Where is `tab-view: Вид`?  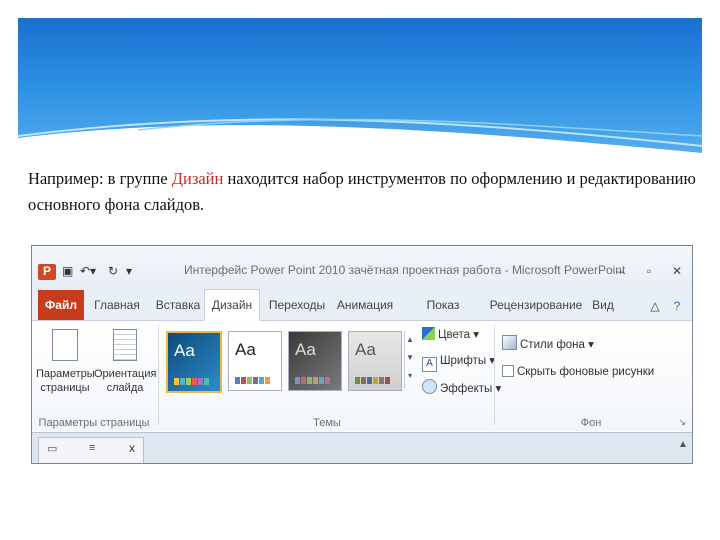
tab-view: Вид is located at coordinates (603, 305).